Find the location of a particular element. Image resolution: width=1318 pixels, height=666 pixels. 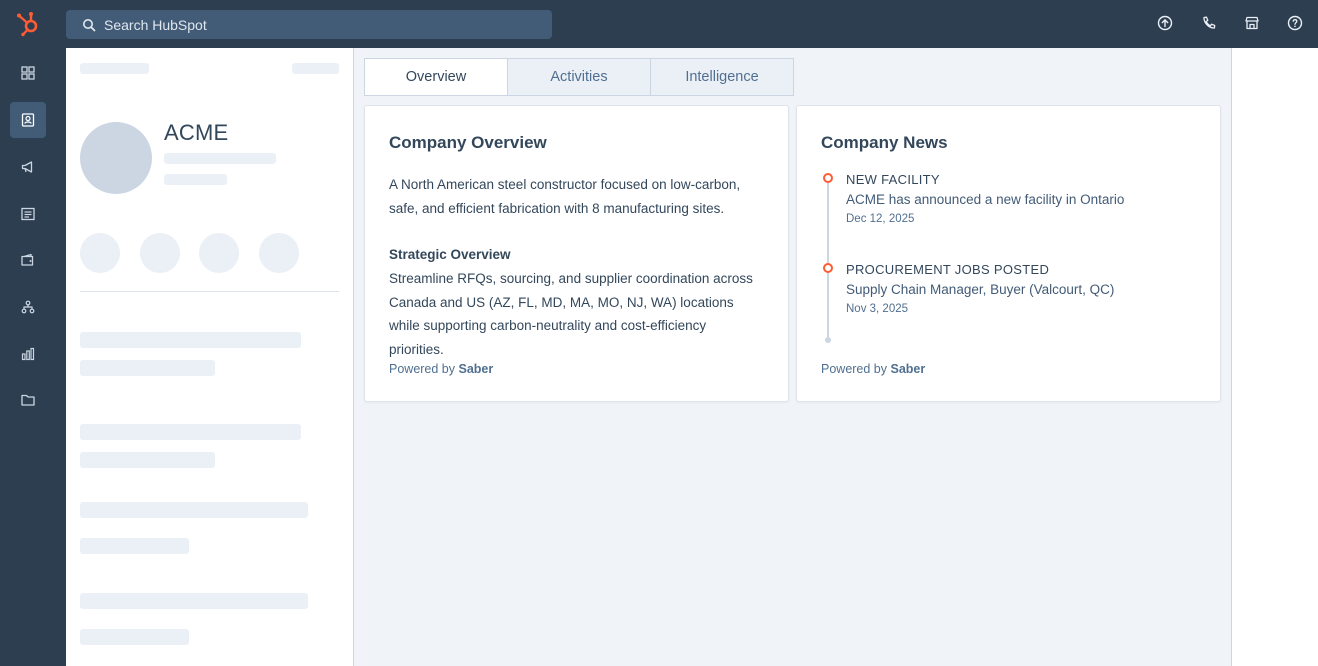

right-sidebar-blank is located at coordinates (1275, 357).